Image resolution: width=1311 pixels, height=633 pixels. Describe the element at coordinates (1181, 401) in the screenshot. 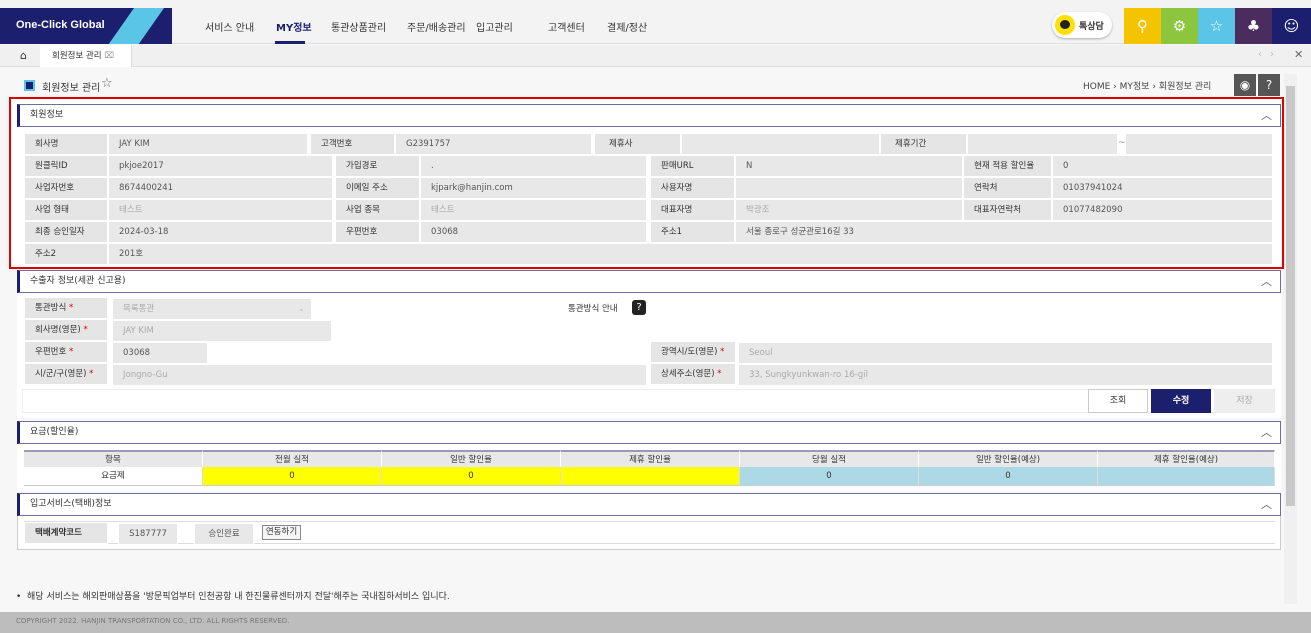

I see `edit-button: 수정` at that location.